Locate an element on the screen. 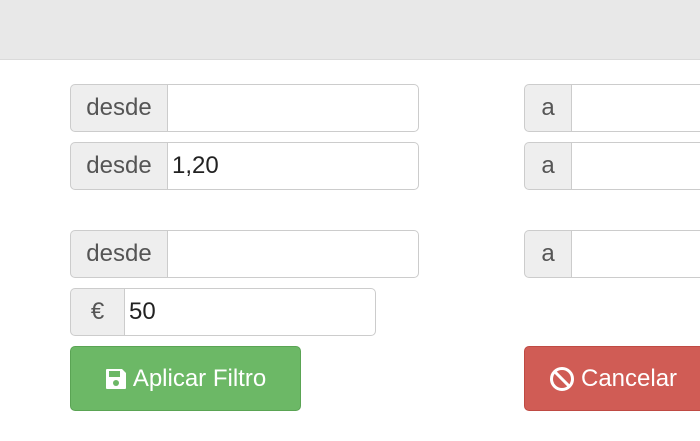  range-2-from-group: desde is located at coordinates (244, 166).